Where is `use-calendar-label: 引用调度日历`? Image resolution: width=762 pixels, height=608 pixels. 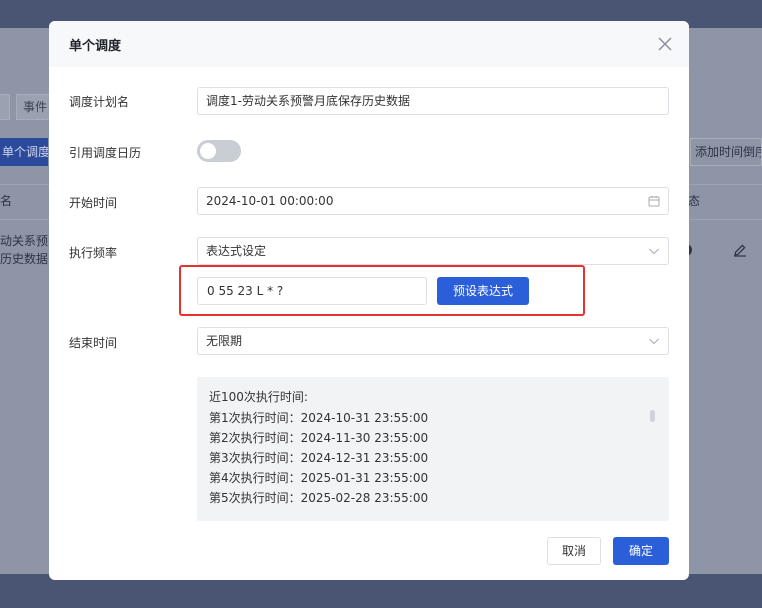 use-calendar-label: 引用调度日历 is located at coordinates (105, 153).